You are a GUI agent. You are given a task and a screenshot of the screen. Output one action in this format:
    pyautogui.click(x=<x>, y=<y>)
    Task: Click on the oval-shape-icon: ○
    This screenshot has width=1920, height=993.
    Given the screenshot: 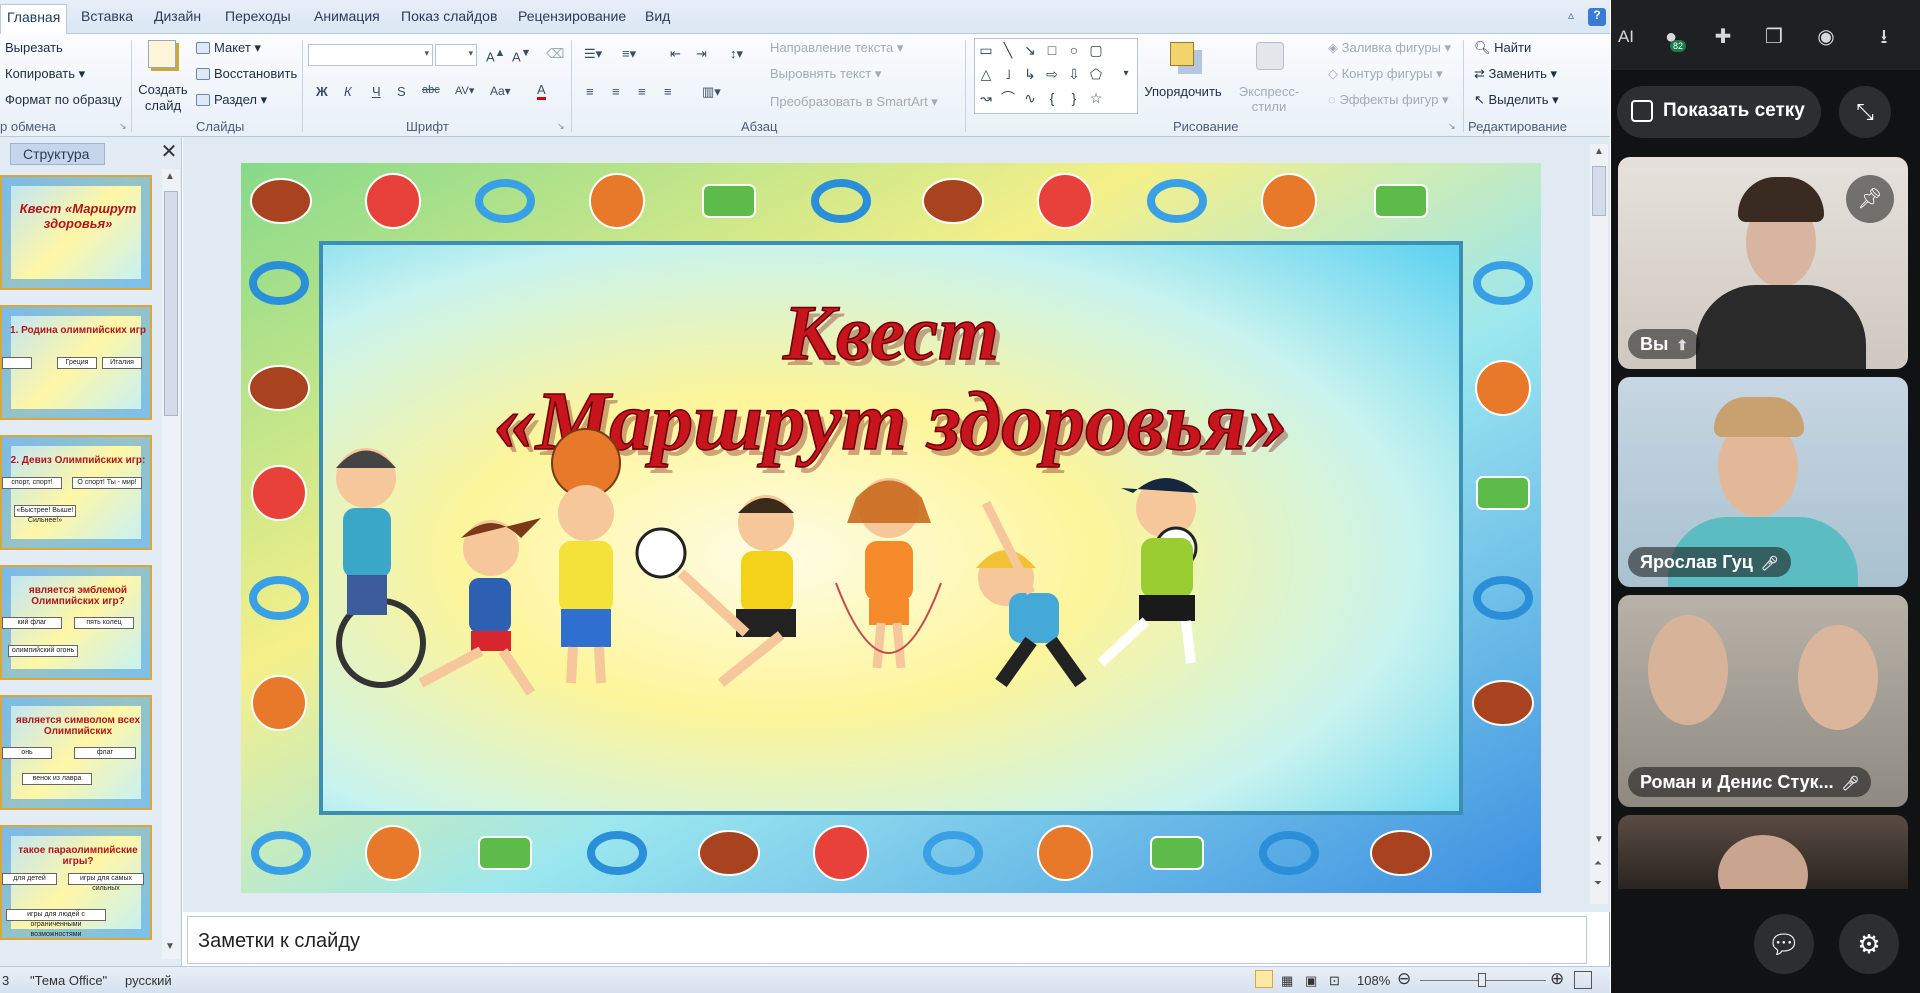 What is the action you would take?
    pyautogui.click(x=1074, y=50)
    